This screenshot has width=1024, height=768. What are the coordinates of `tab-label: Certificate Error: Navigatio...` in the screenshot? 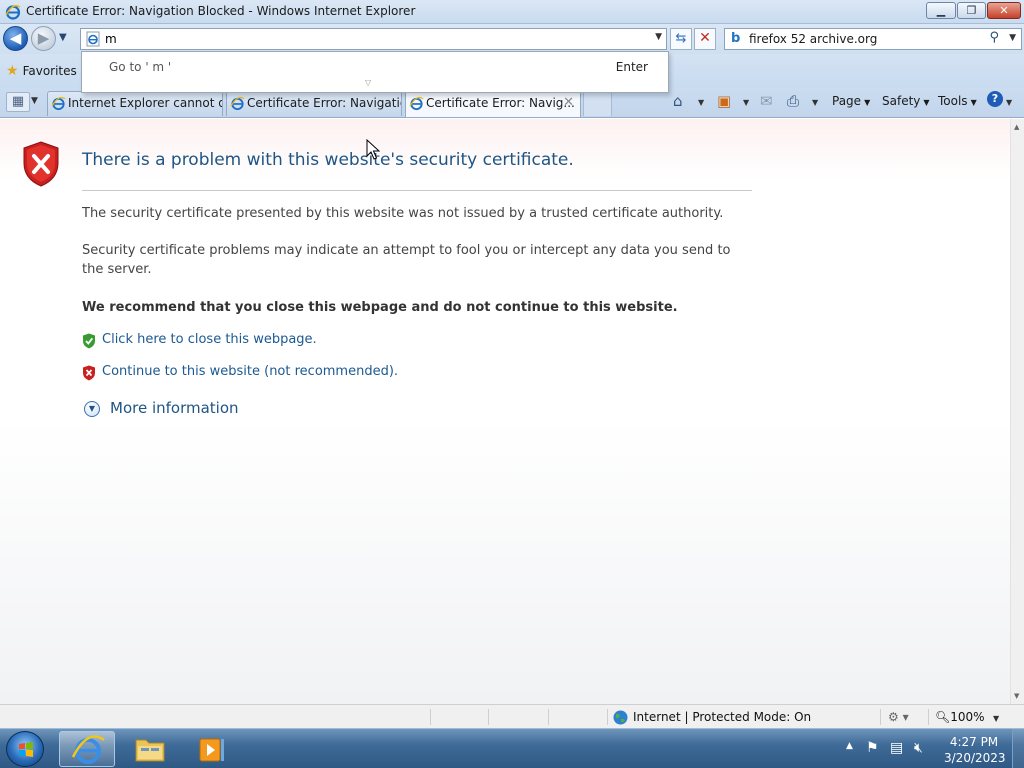 It's located at (324, 103).